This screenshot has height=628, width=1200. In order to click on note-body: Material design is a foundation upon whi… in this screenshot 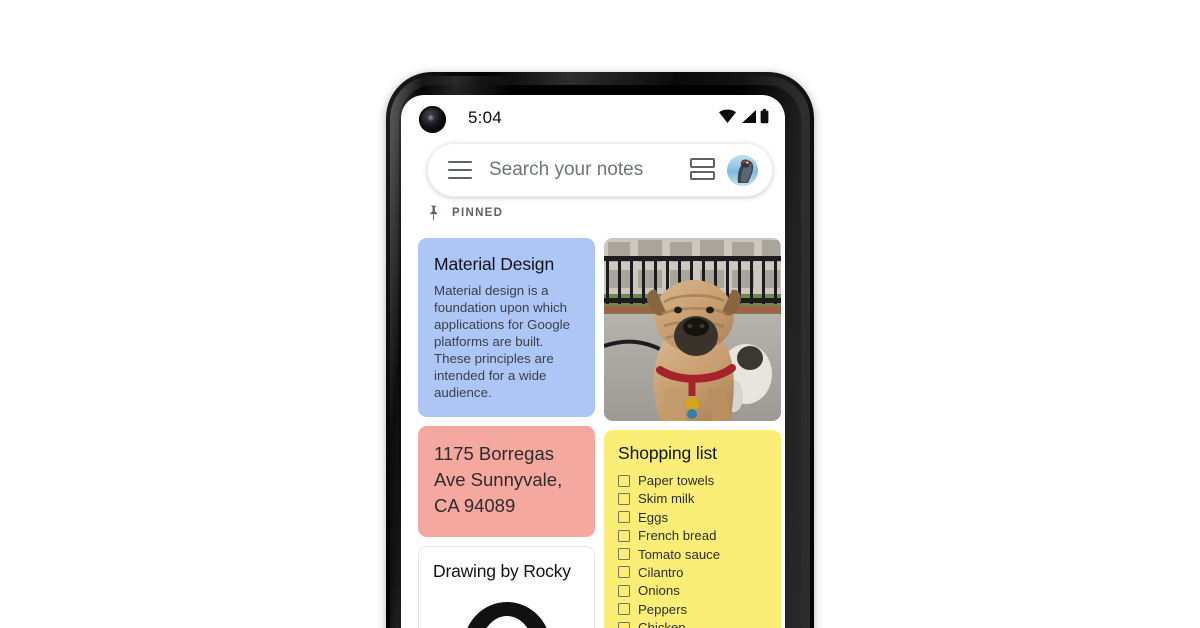, I will do `click(502, 341)`.